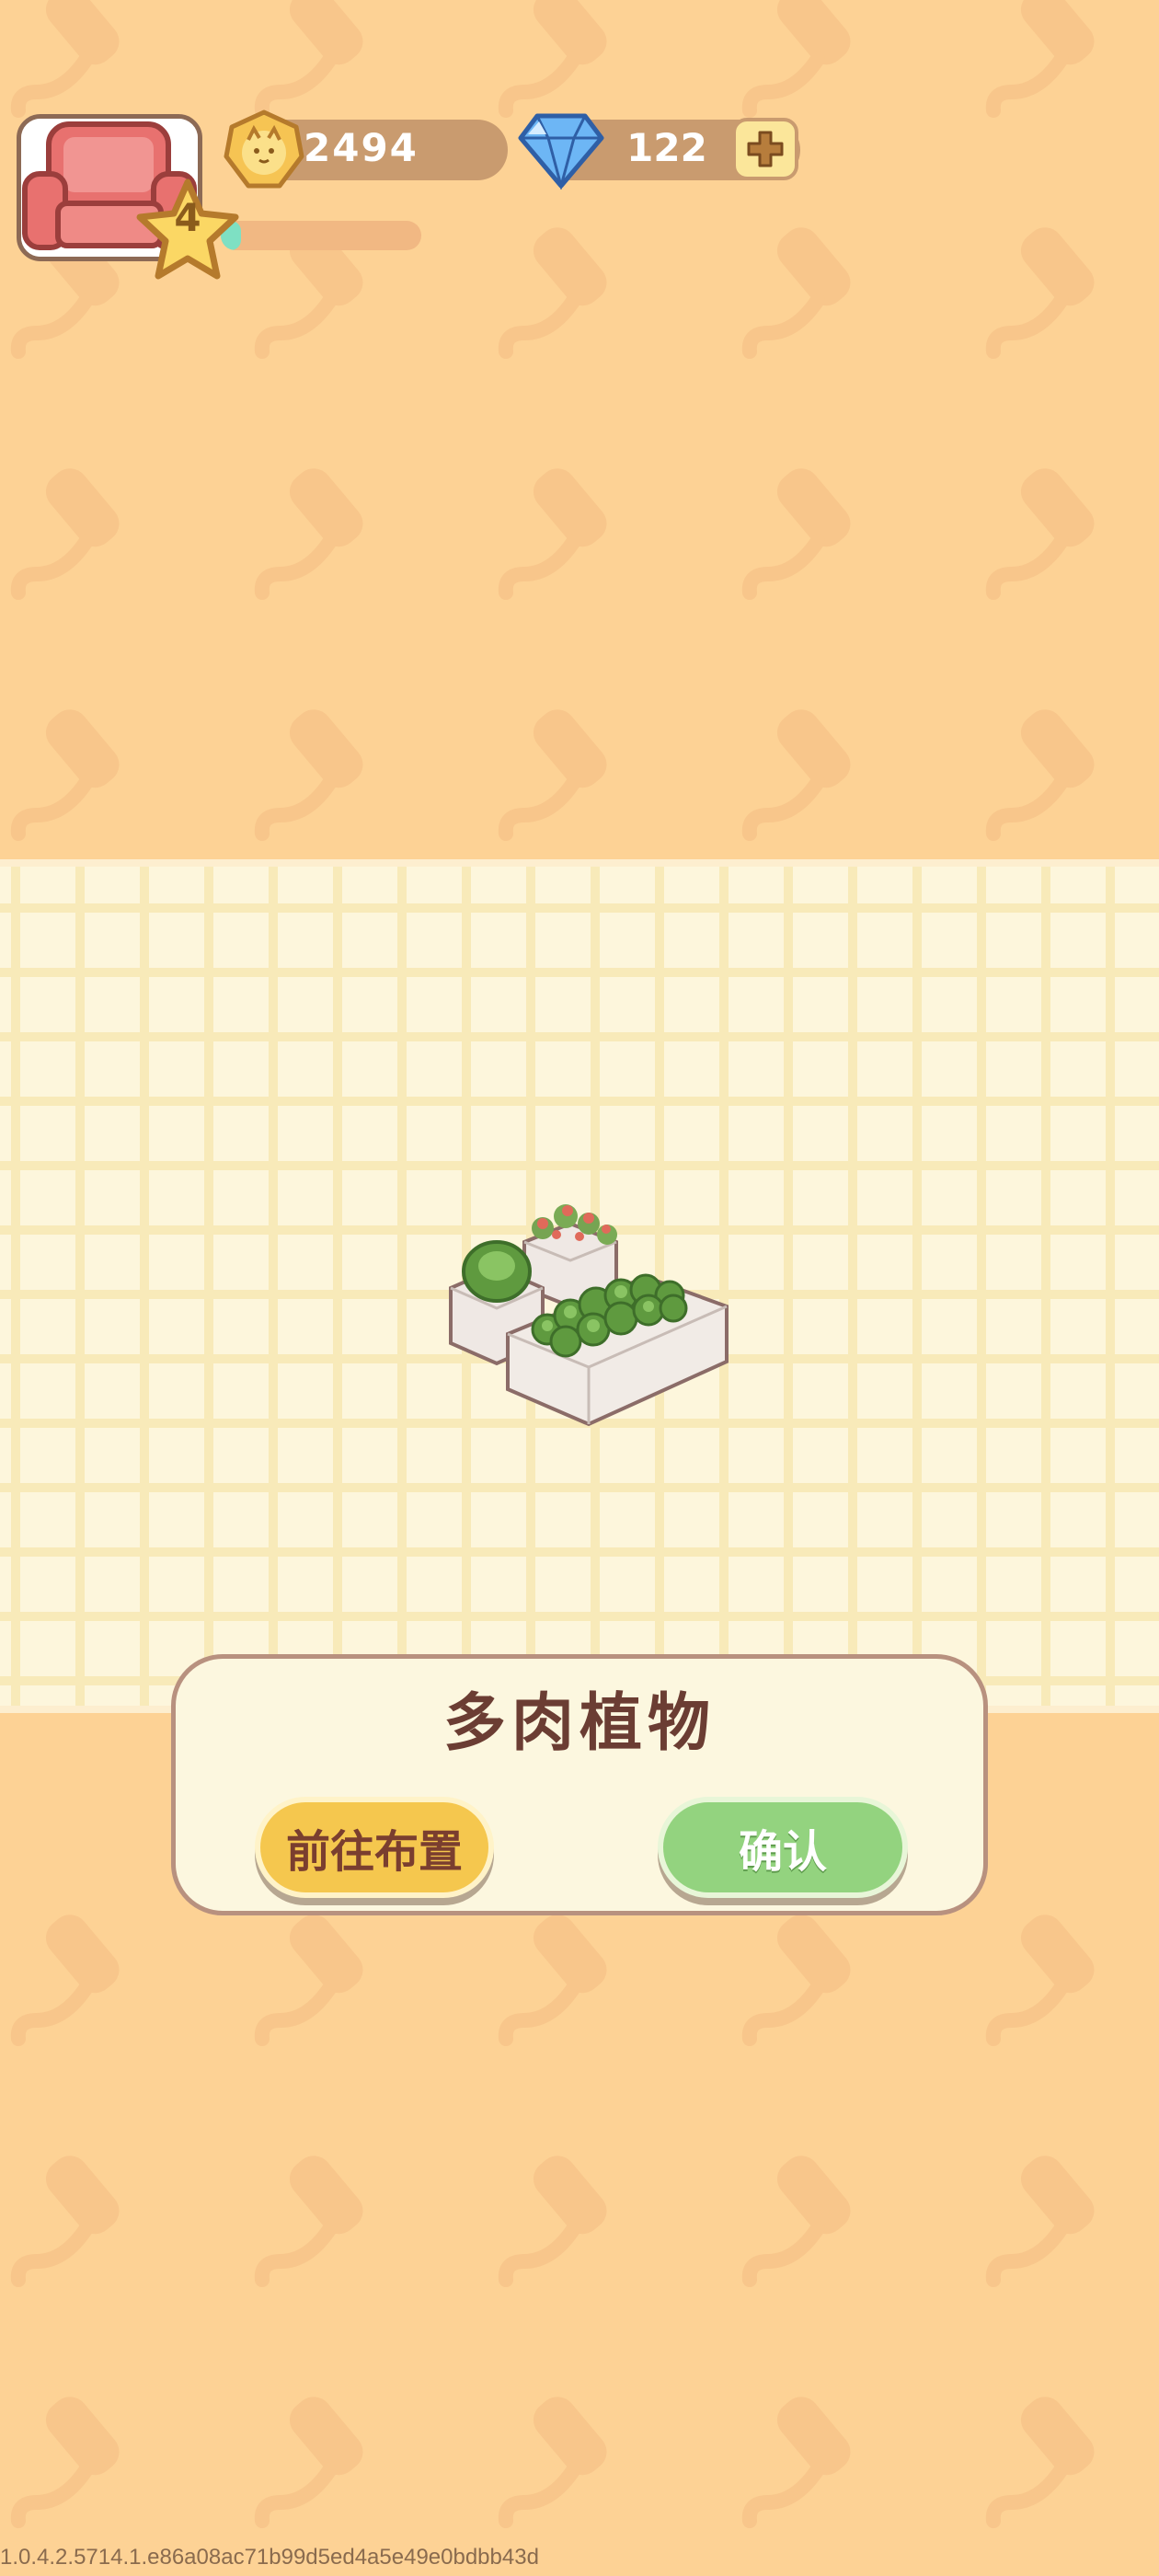 The width and height of the screenshot is (1159, 2576). Describe the element at coordinates (361, 147) in the screenshot. I see `coin-value: 2494` at that location.